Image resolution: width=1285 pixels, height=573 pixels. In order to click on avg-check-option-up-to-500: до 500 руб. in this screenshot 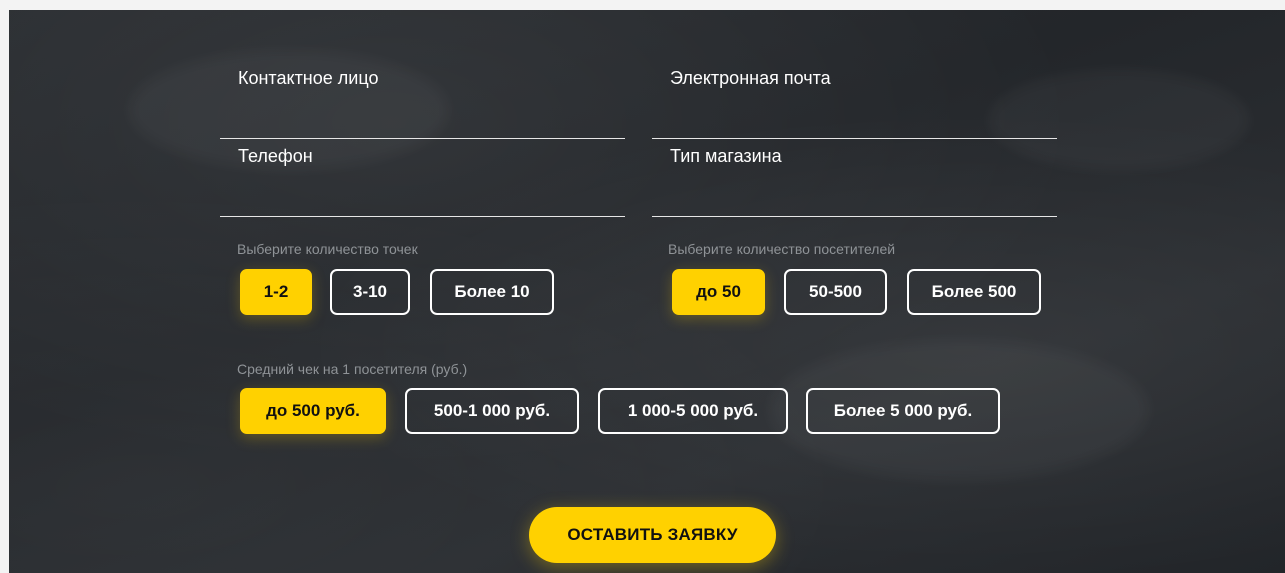, I will do `click(313, 411)`.